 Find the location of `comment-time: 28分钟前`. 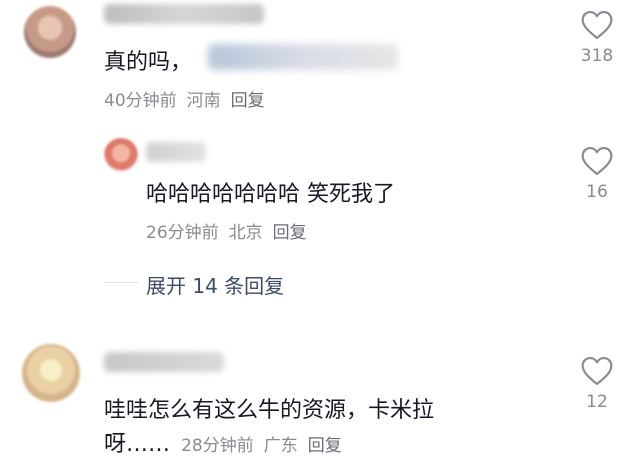

comment-time: 28分钟前 is located at coordinates (217, 446).